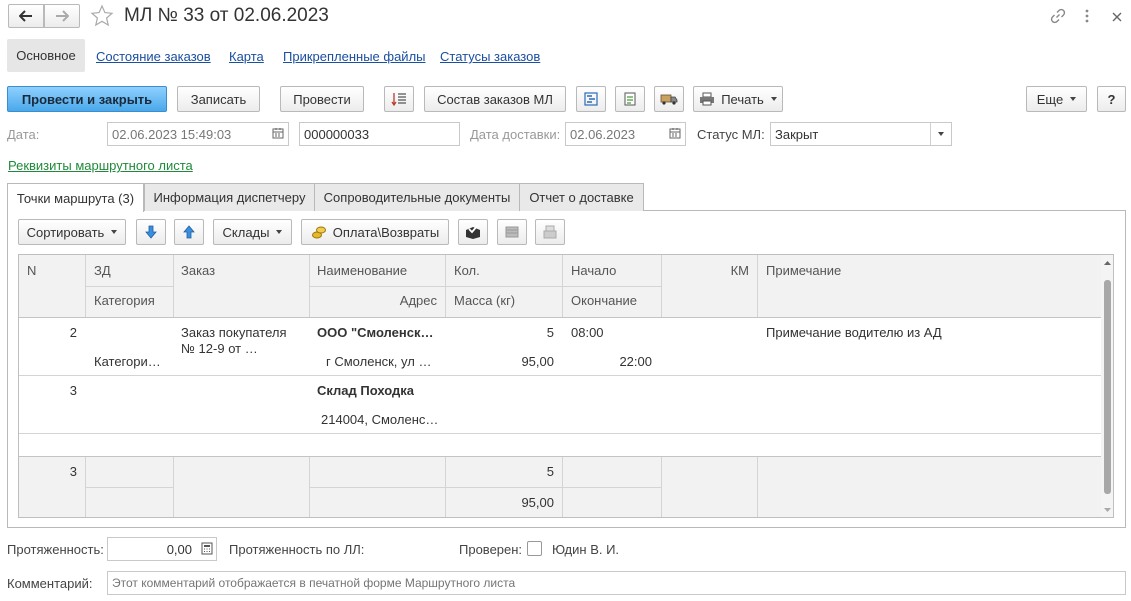 This screenshot has height=601, width=1131. Describe the element at coordinates (26, 16) in the screenshot. I see `back-button` at that location.